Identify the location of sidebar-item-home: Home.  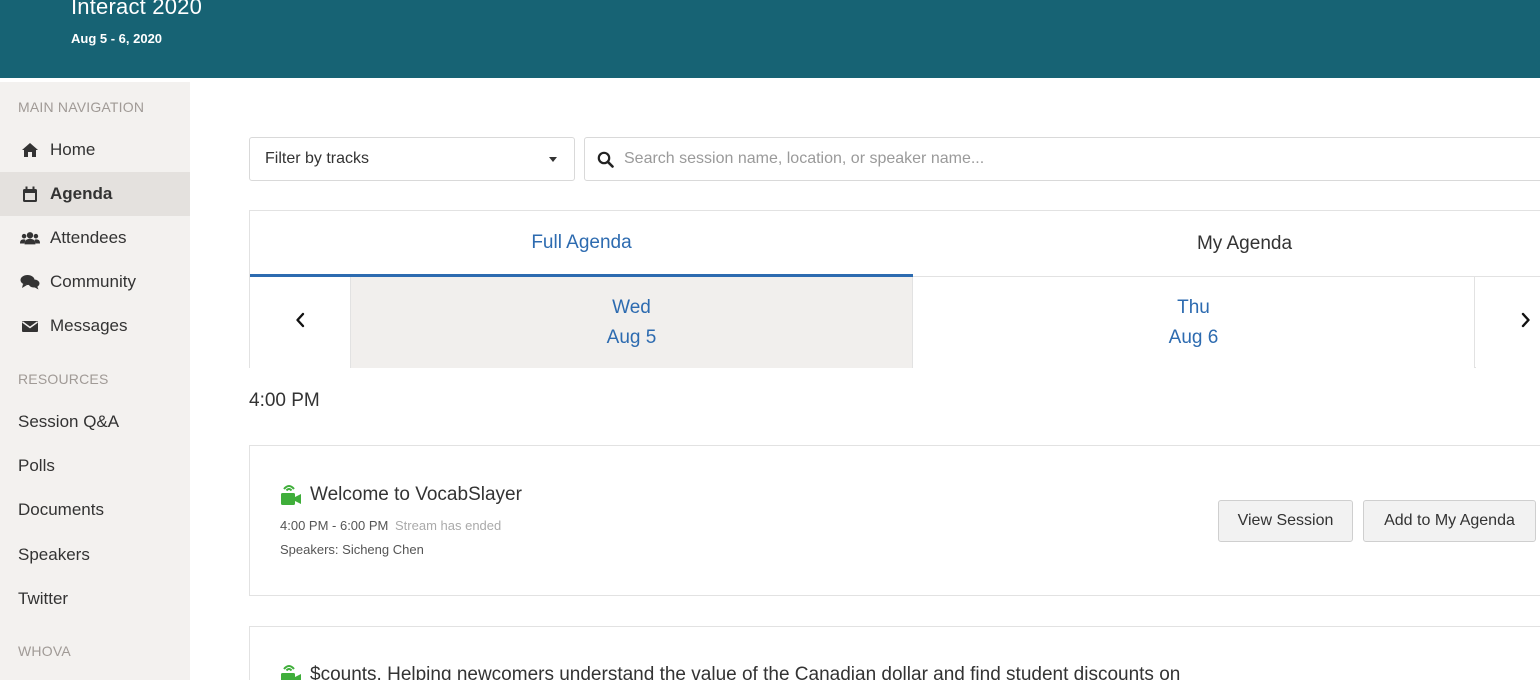
(95, 150).